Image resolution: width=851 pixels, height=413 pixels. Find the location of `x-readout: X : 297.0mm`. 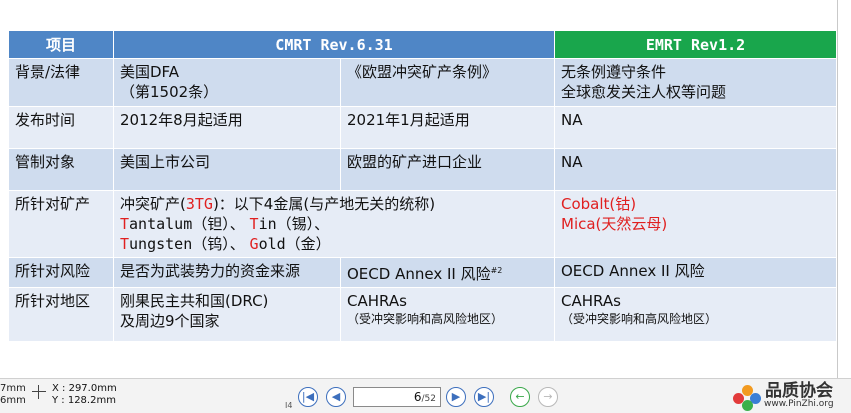

x-readout: X : 297.0mm is located at coordinates (84, 388).